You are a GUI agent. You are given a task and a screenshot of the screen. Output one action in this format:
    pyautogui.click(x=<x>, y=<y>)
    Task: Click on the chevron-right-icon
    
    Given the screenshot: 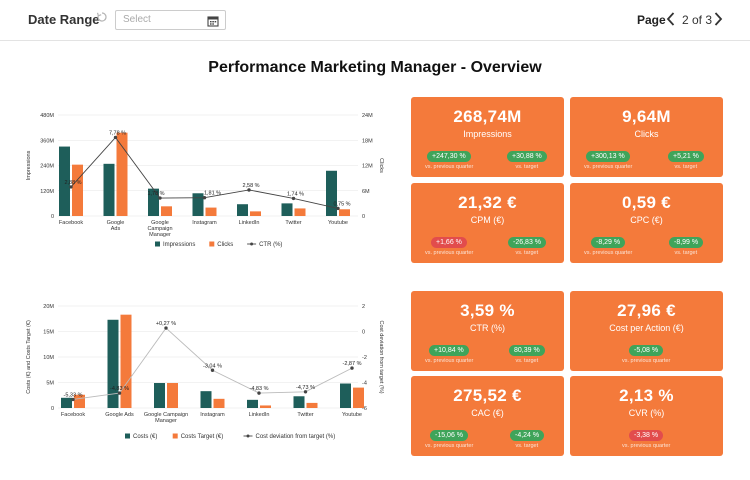 What is the action you would take?
    pyautogui.click(x=719, y=19)
    